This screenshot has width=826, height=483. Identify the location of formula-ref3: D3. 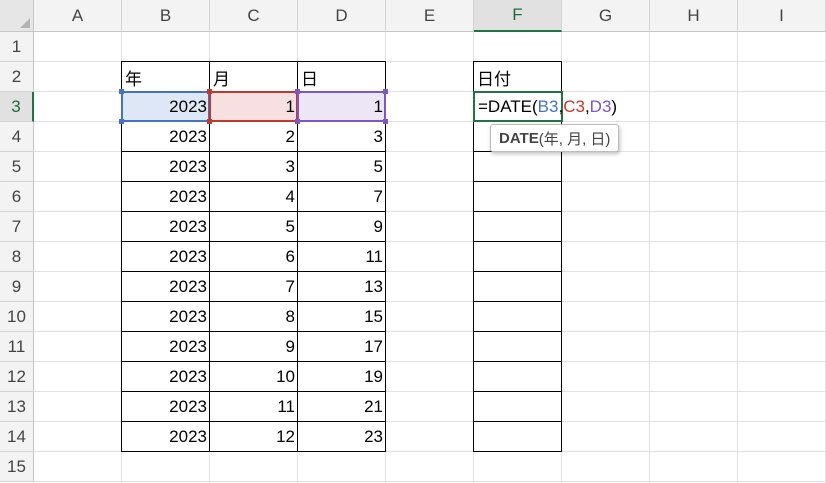
(600, 106).